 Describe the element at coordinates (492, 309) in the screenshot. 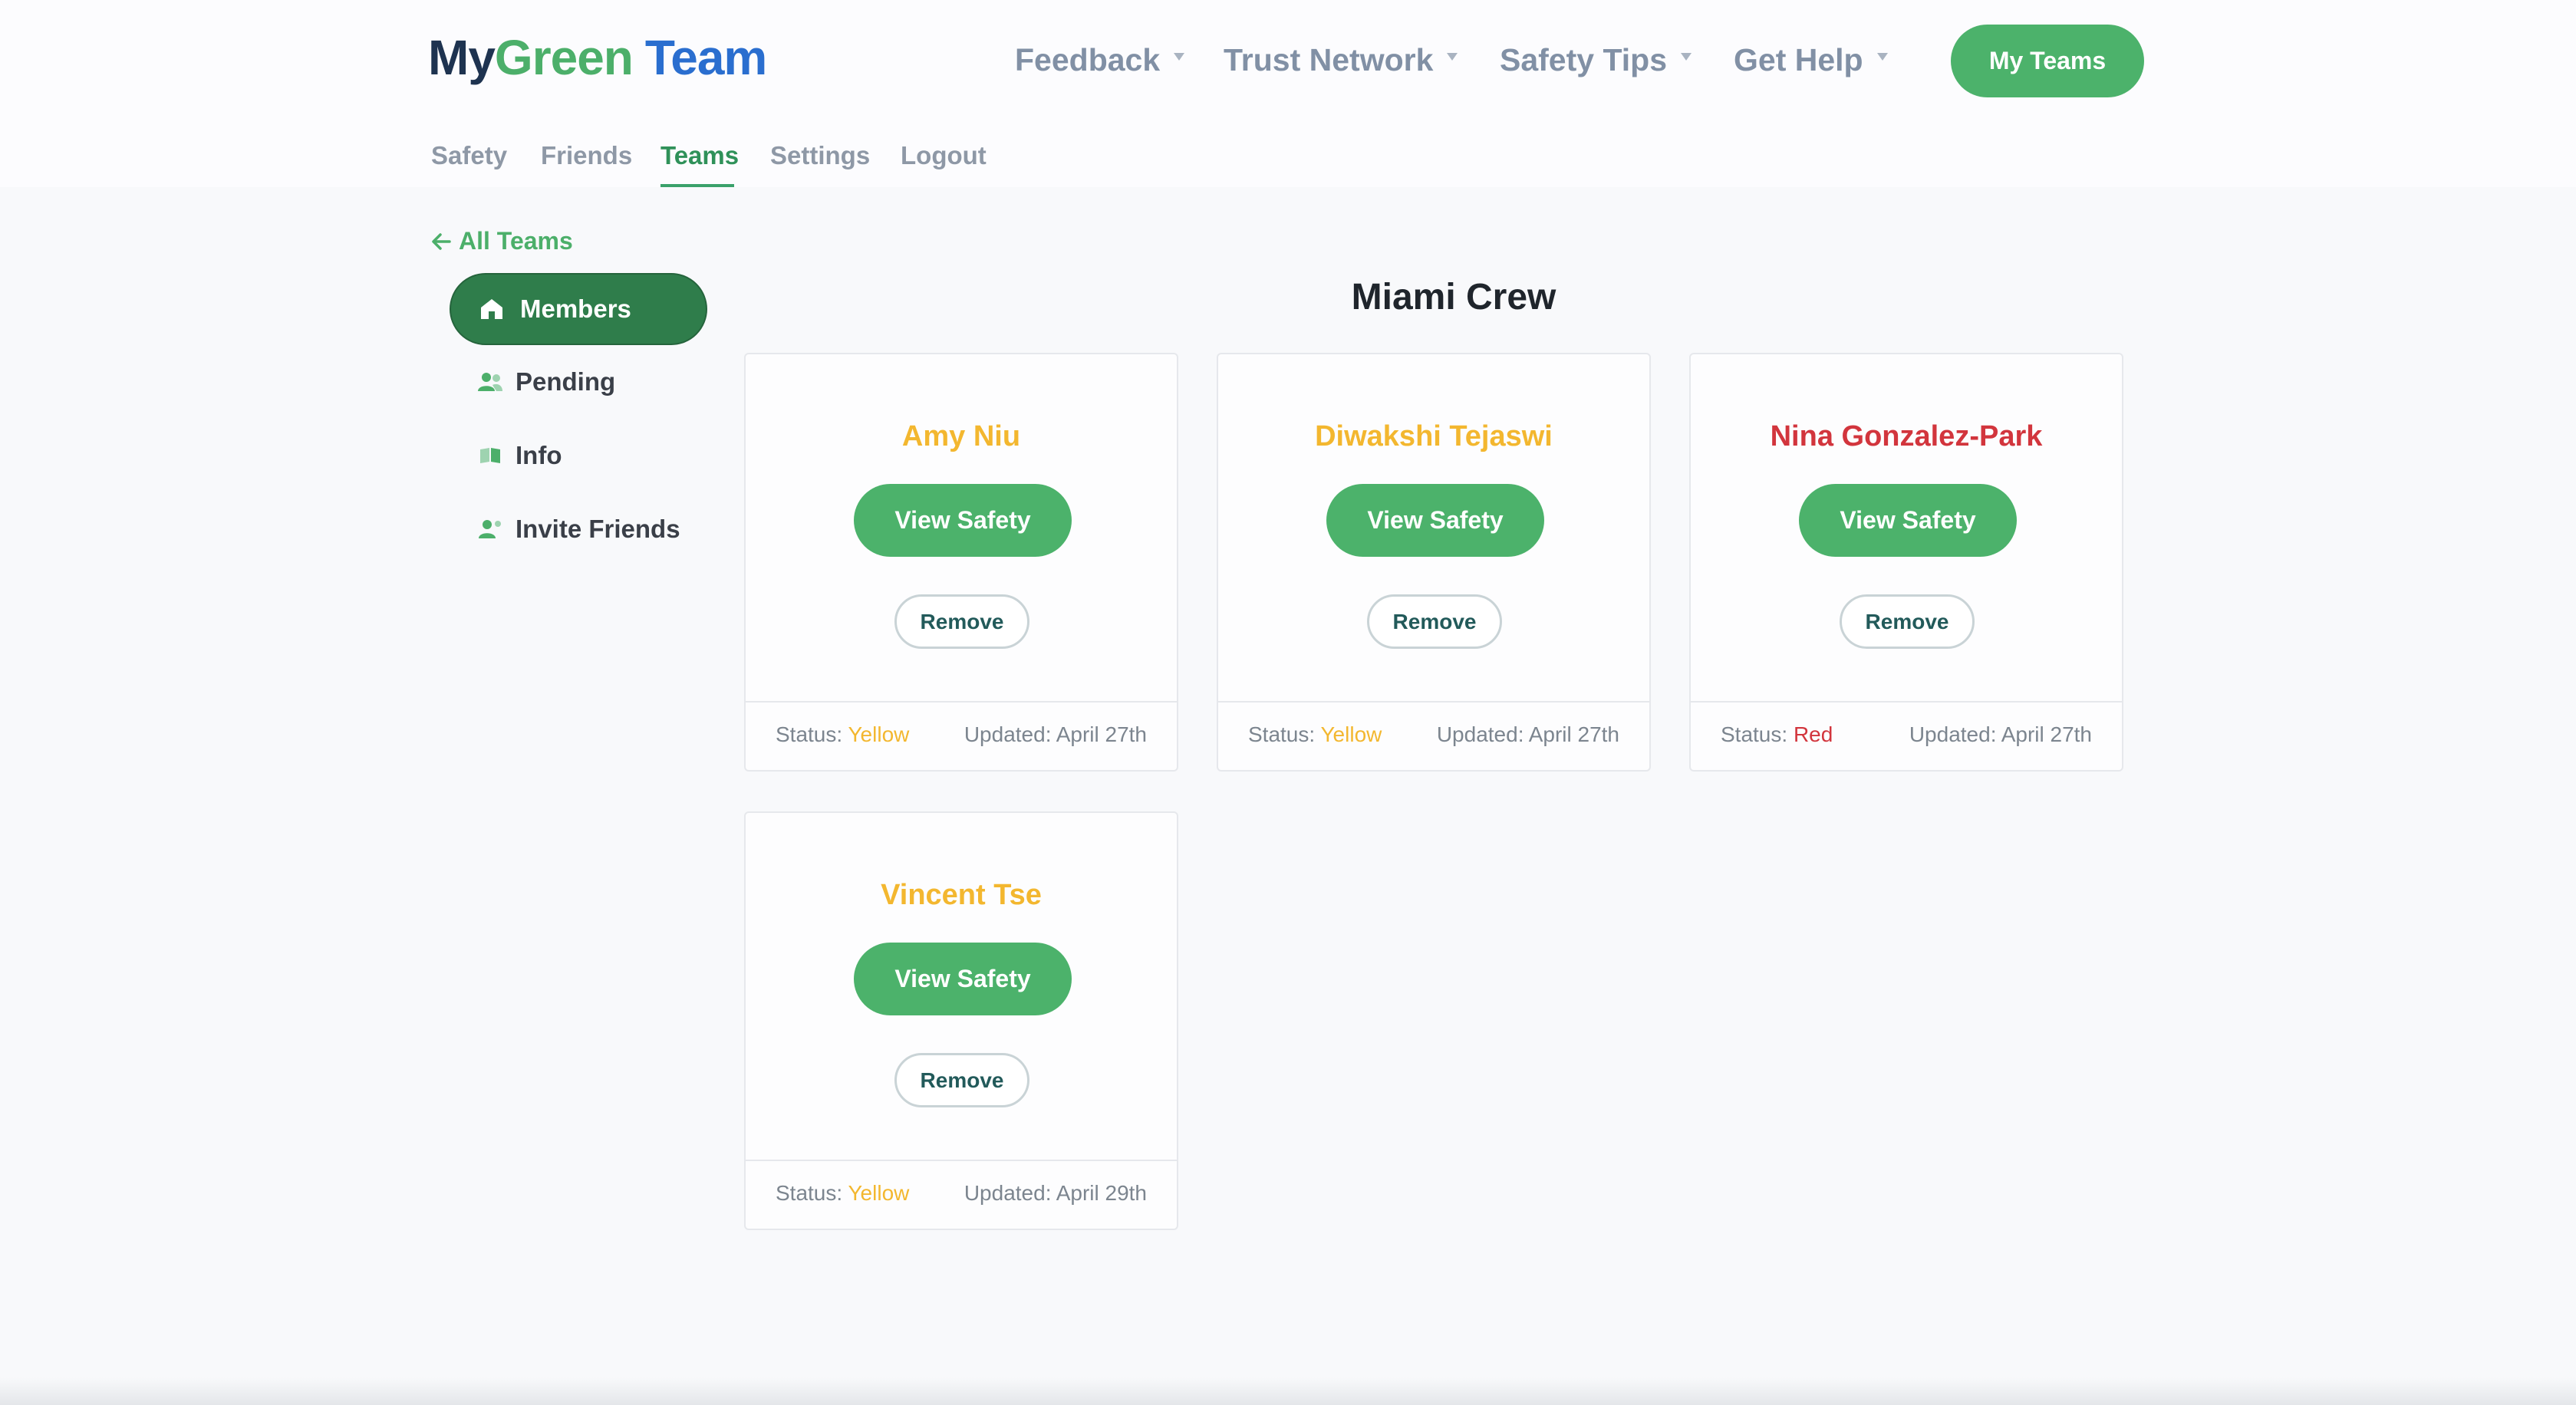

I see `home-icon` at that location.